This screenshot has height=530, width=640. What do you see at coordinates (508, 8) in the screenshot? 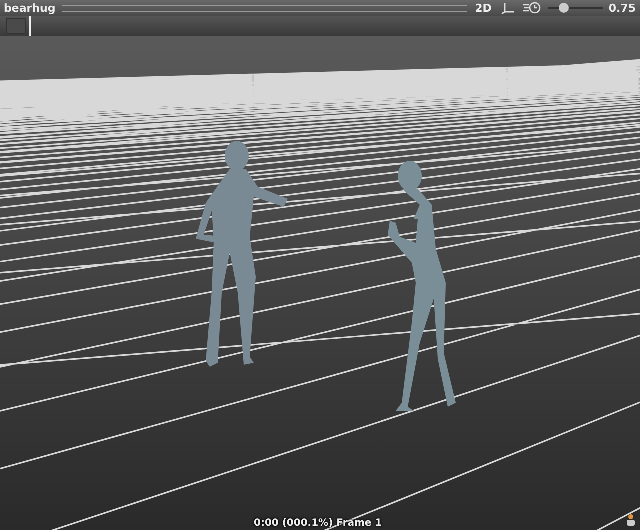
I see `pivot-icon` at bounding box center [508, 8].